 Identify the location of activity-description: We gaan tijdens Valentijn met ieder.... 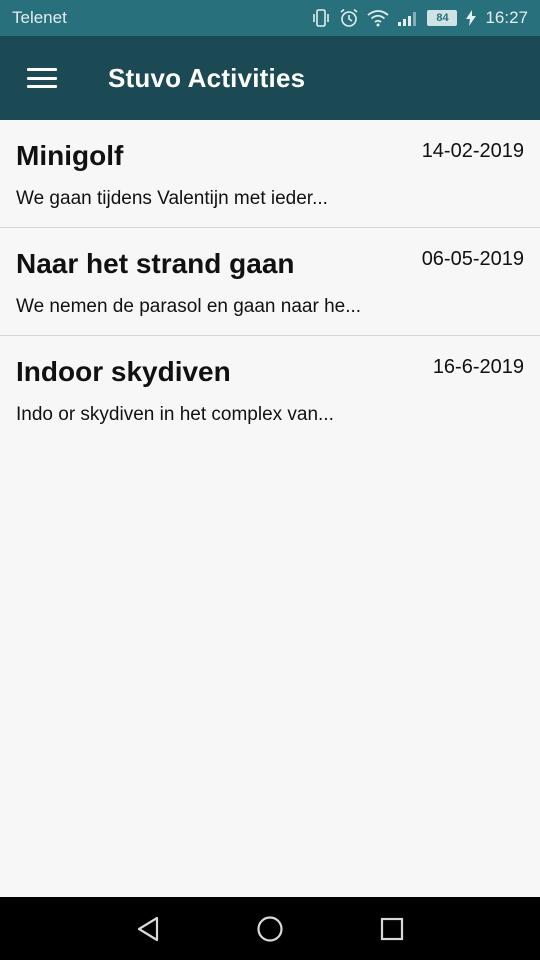
(172, 198).